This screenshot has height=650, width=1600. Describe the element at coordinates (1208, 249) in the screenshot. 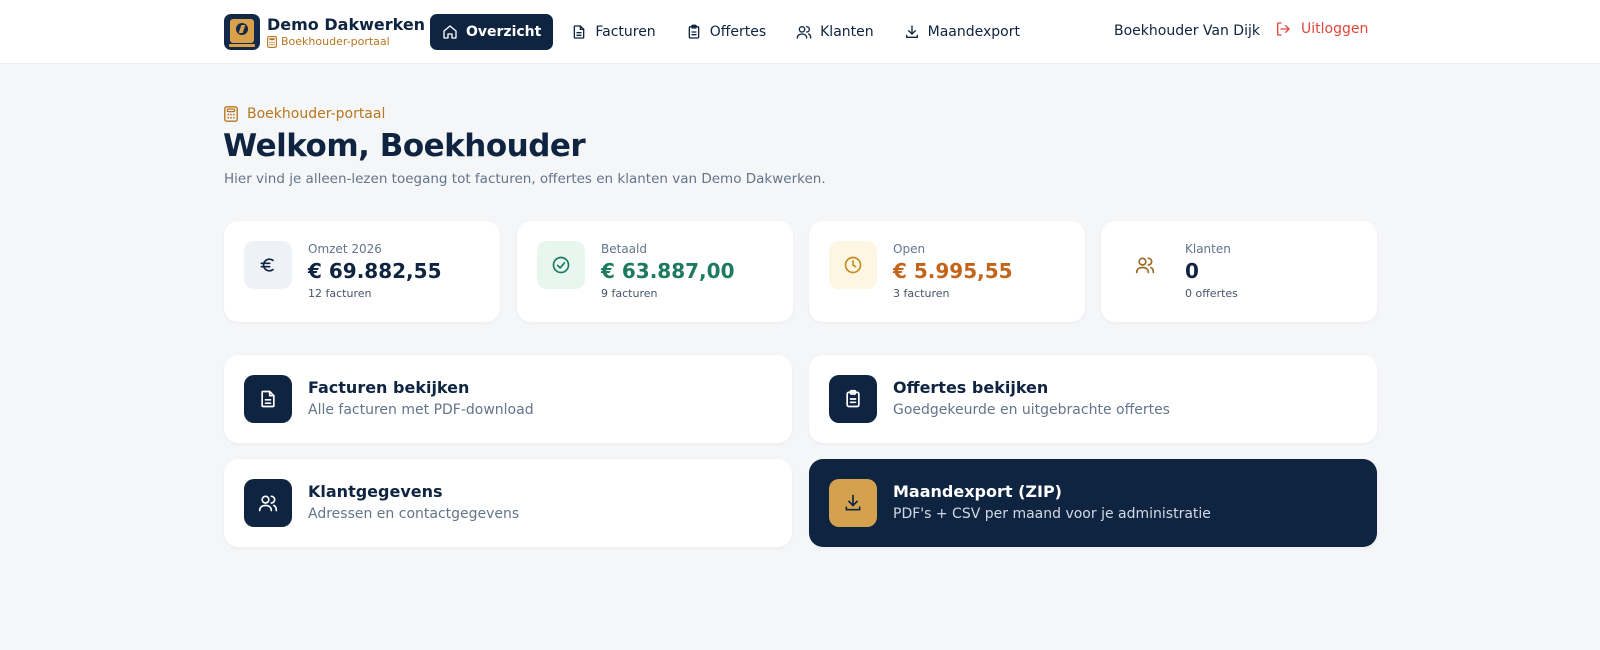

I see `stat-label: Klanten` at that location.